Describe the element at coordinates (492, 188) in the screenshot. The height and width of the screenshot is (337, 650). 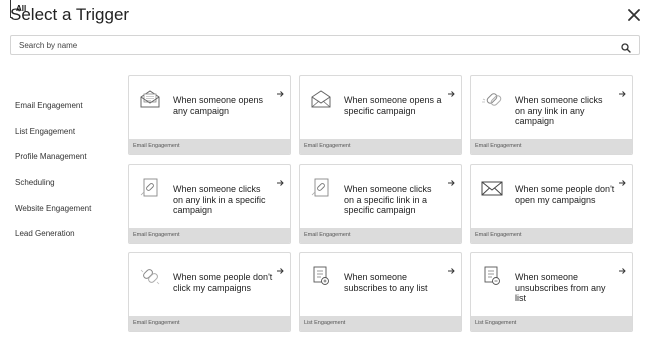
I see `closed-envelope-icon` at that location.